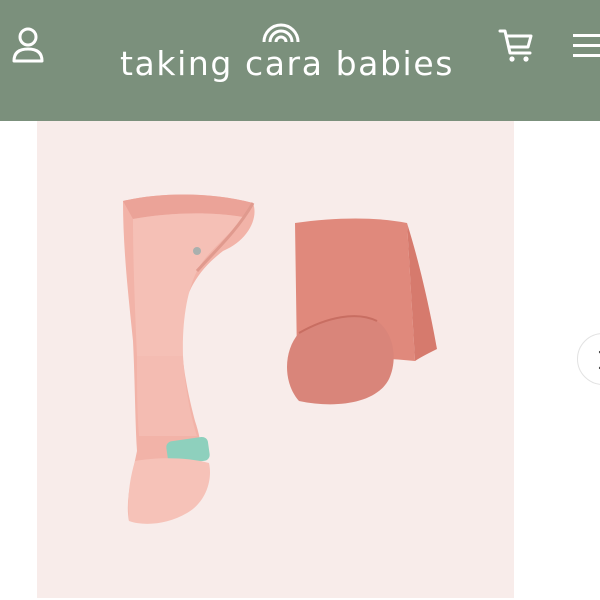  I want to click on user-icon, so click(28, 45).